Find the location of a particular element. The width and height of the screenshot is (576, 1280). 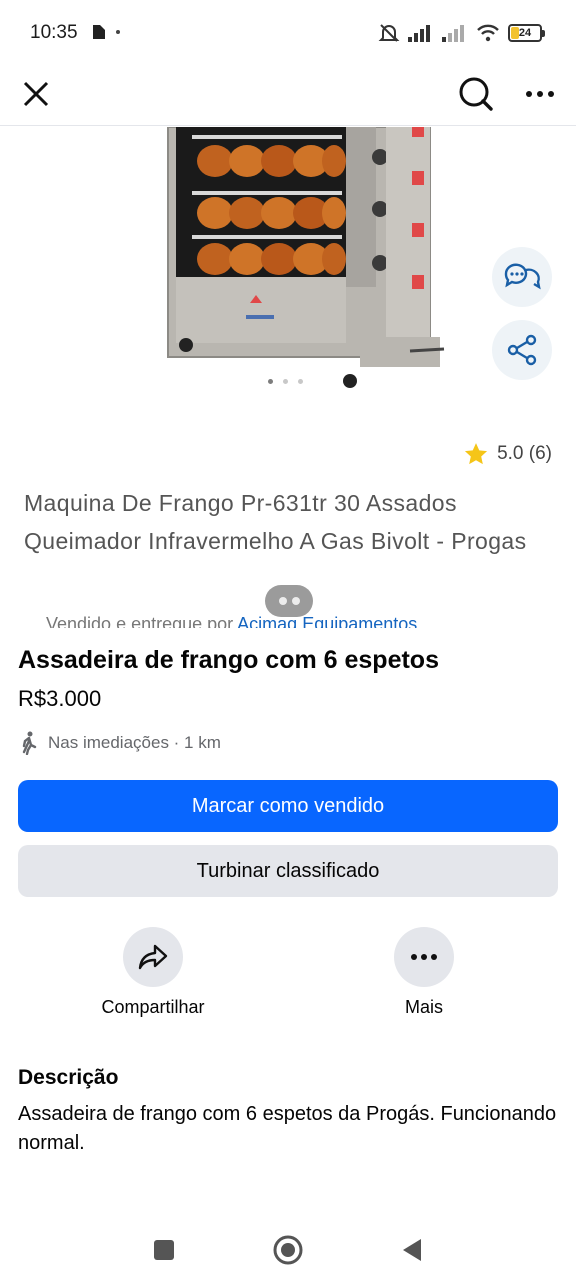

signal-icon is located at coordinates (419, 33).